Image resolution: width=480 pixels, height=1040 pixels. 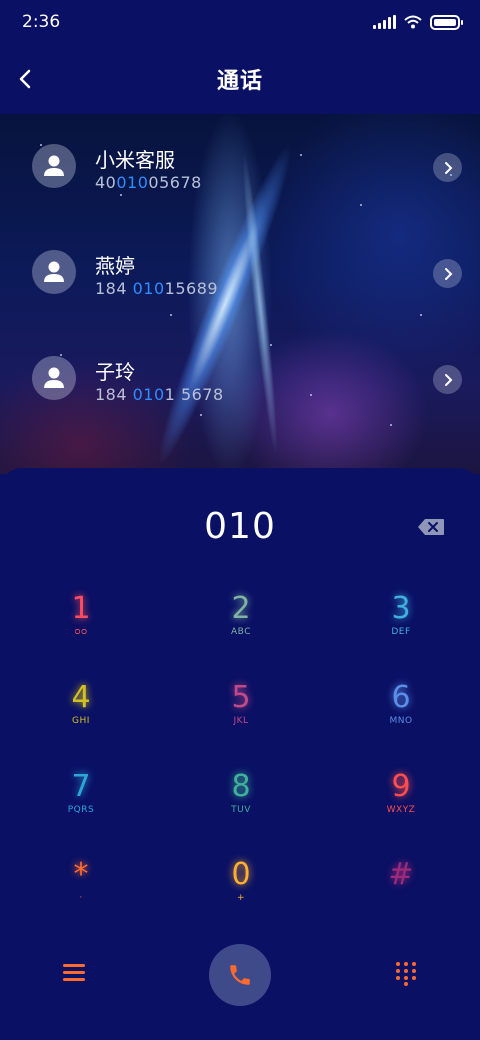 I want to click on dial-key-3: 3 DEF, so click(x=401, y=616).